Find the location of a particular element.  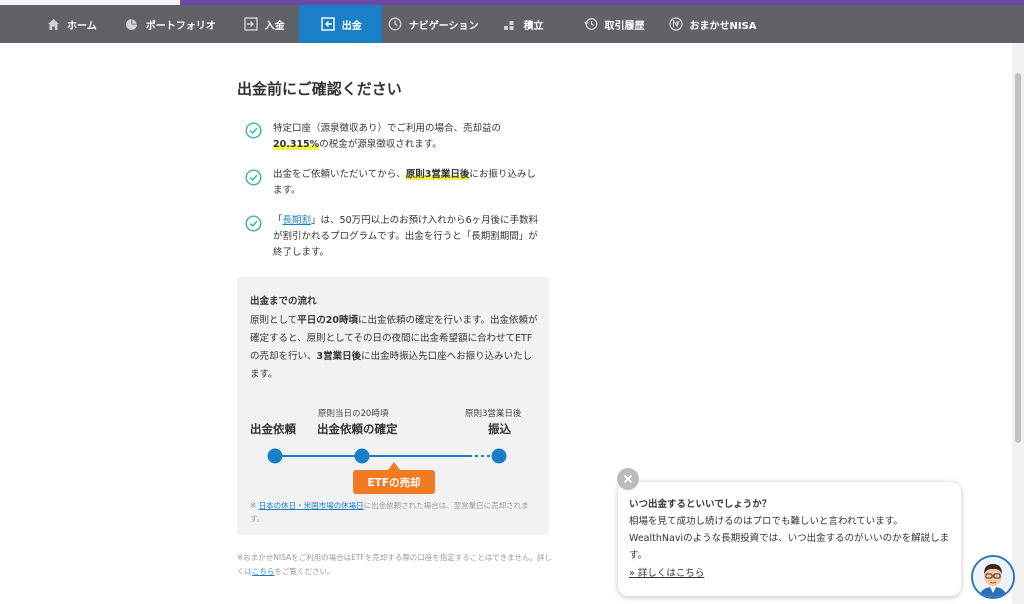

timeline-dot-confirm is located at coordinates (362, 456).